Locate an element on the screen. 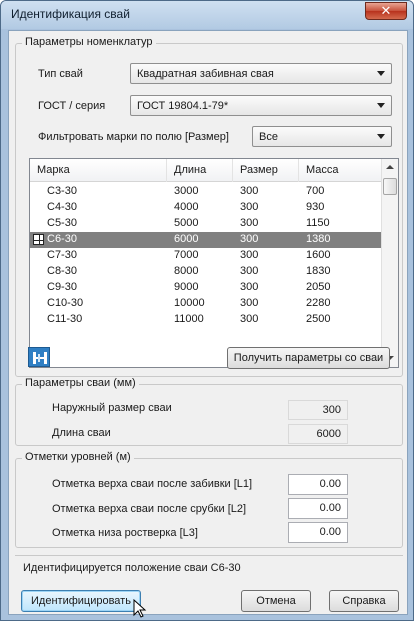  top-after-driving-label: Отметка верха сваи после забивки [L1] is located at coordinates (152, 484).